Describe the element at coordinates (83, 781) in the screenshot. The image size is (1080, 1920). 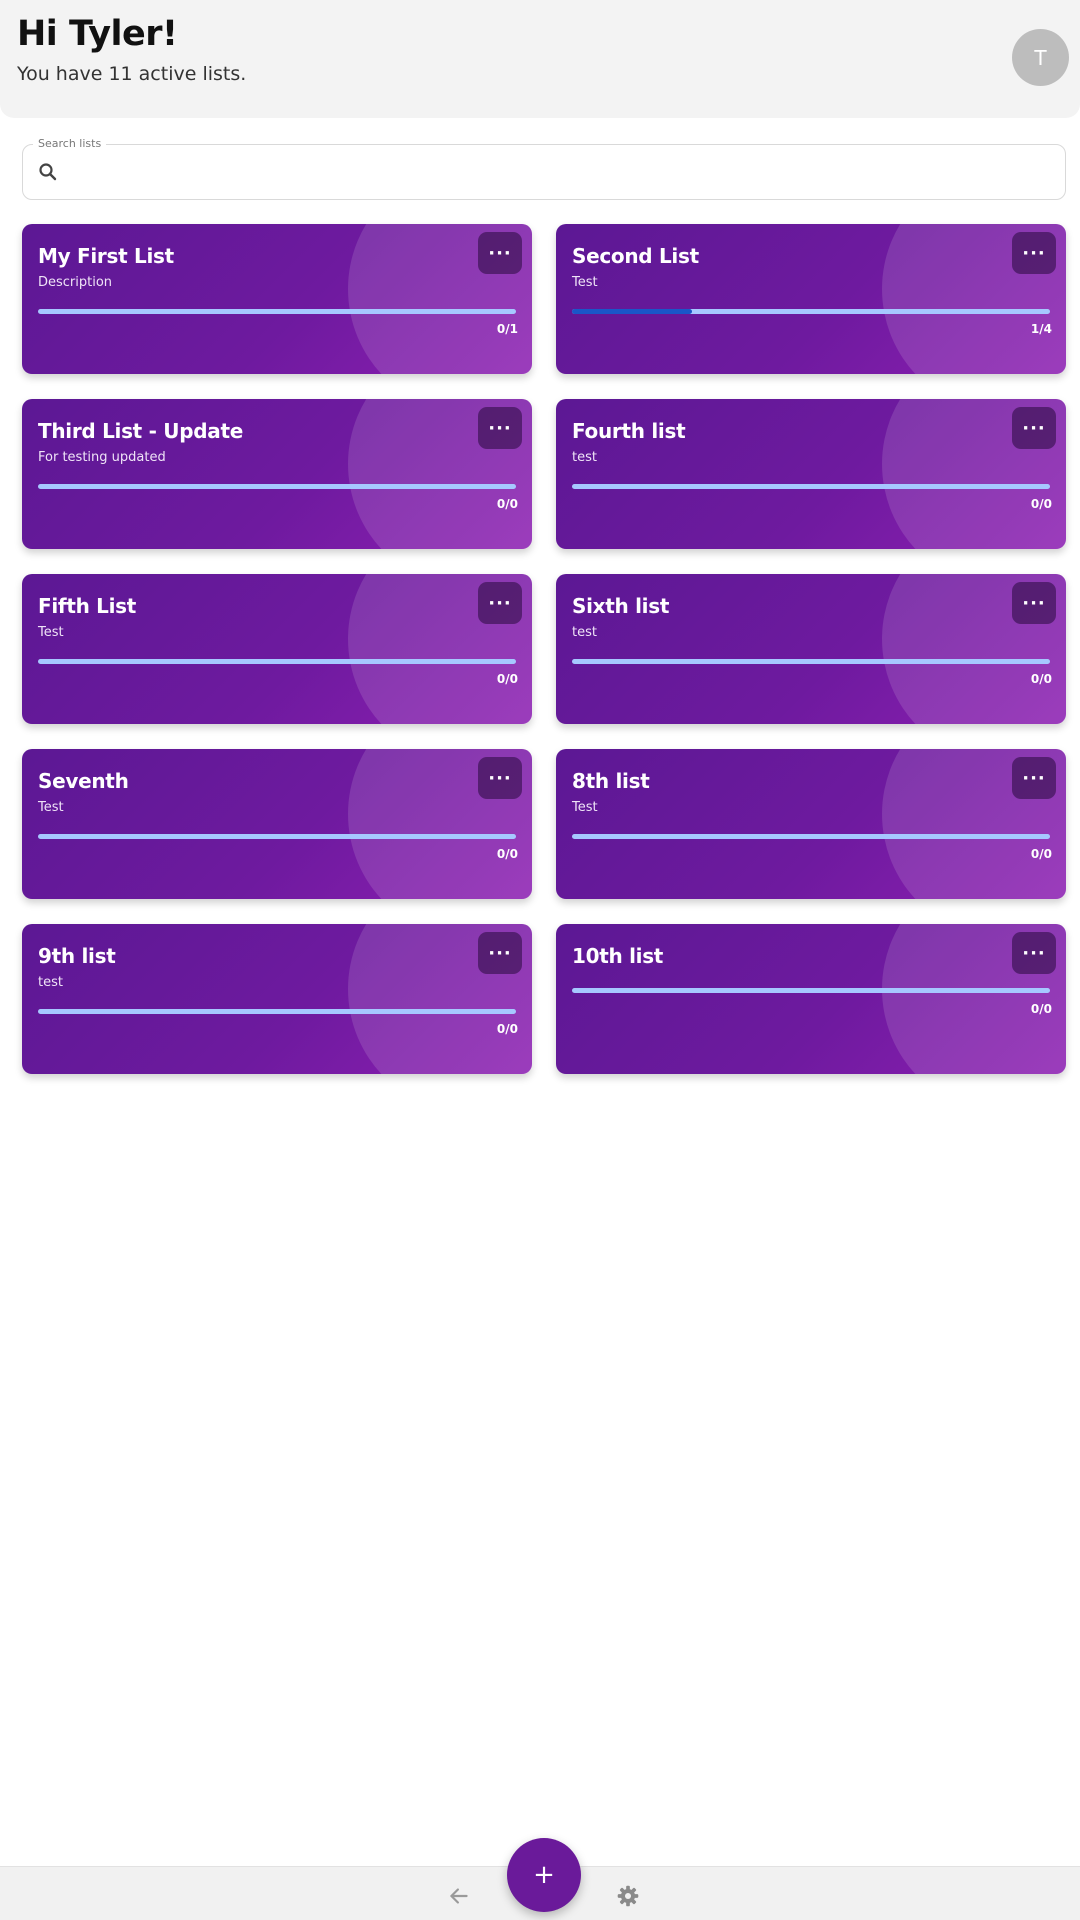
I see `list-title: Seventh` at that location.